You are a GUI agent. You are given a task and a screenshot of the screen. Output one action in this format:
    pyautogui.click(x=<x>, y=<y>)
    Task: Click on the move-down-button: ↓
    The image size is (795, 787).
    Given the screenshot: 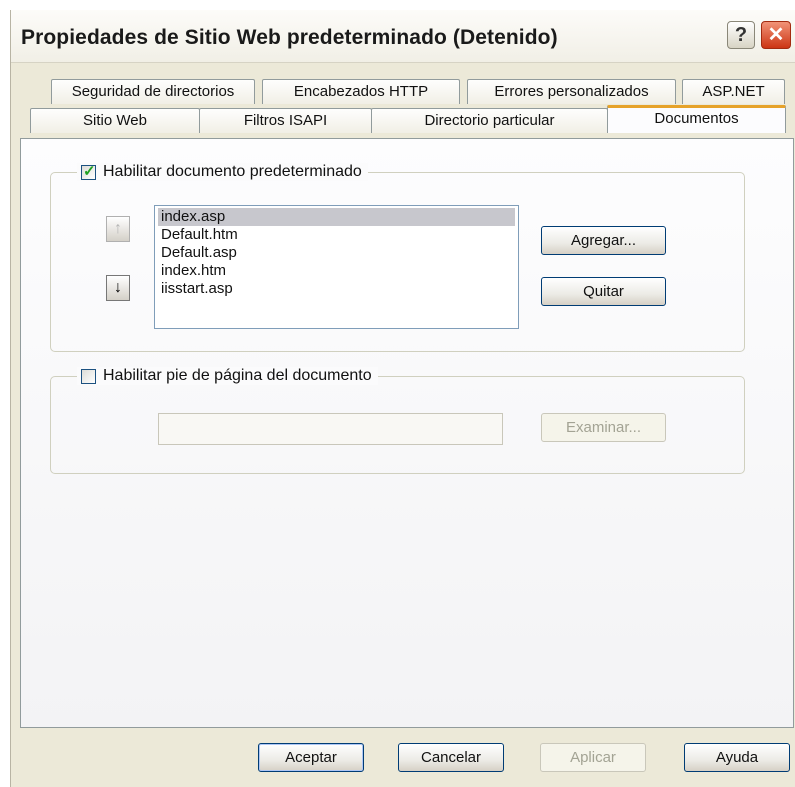 What is the action you would take?
    pyautogui.click(x=118, y=288)
    